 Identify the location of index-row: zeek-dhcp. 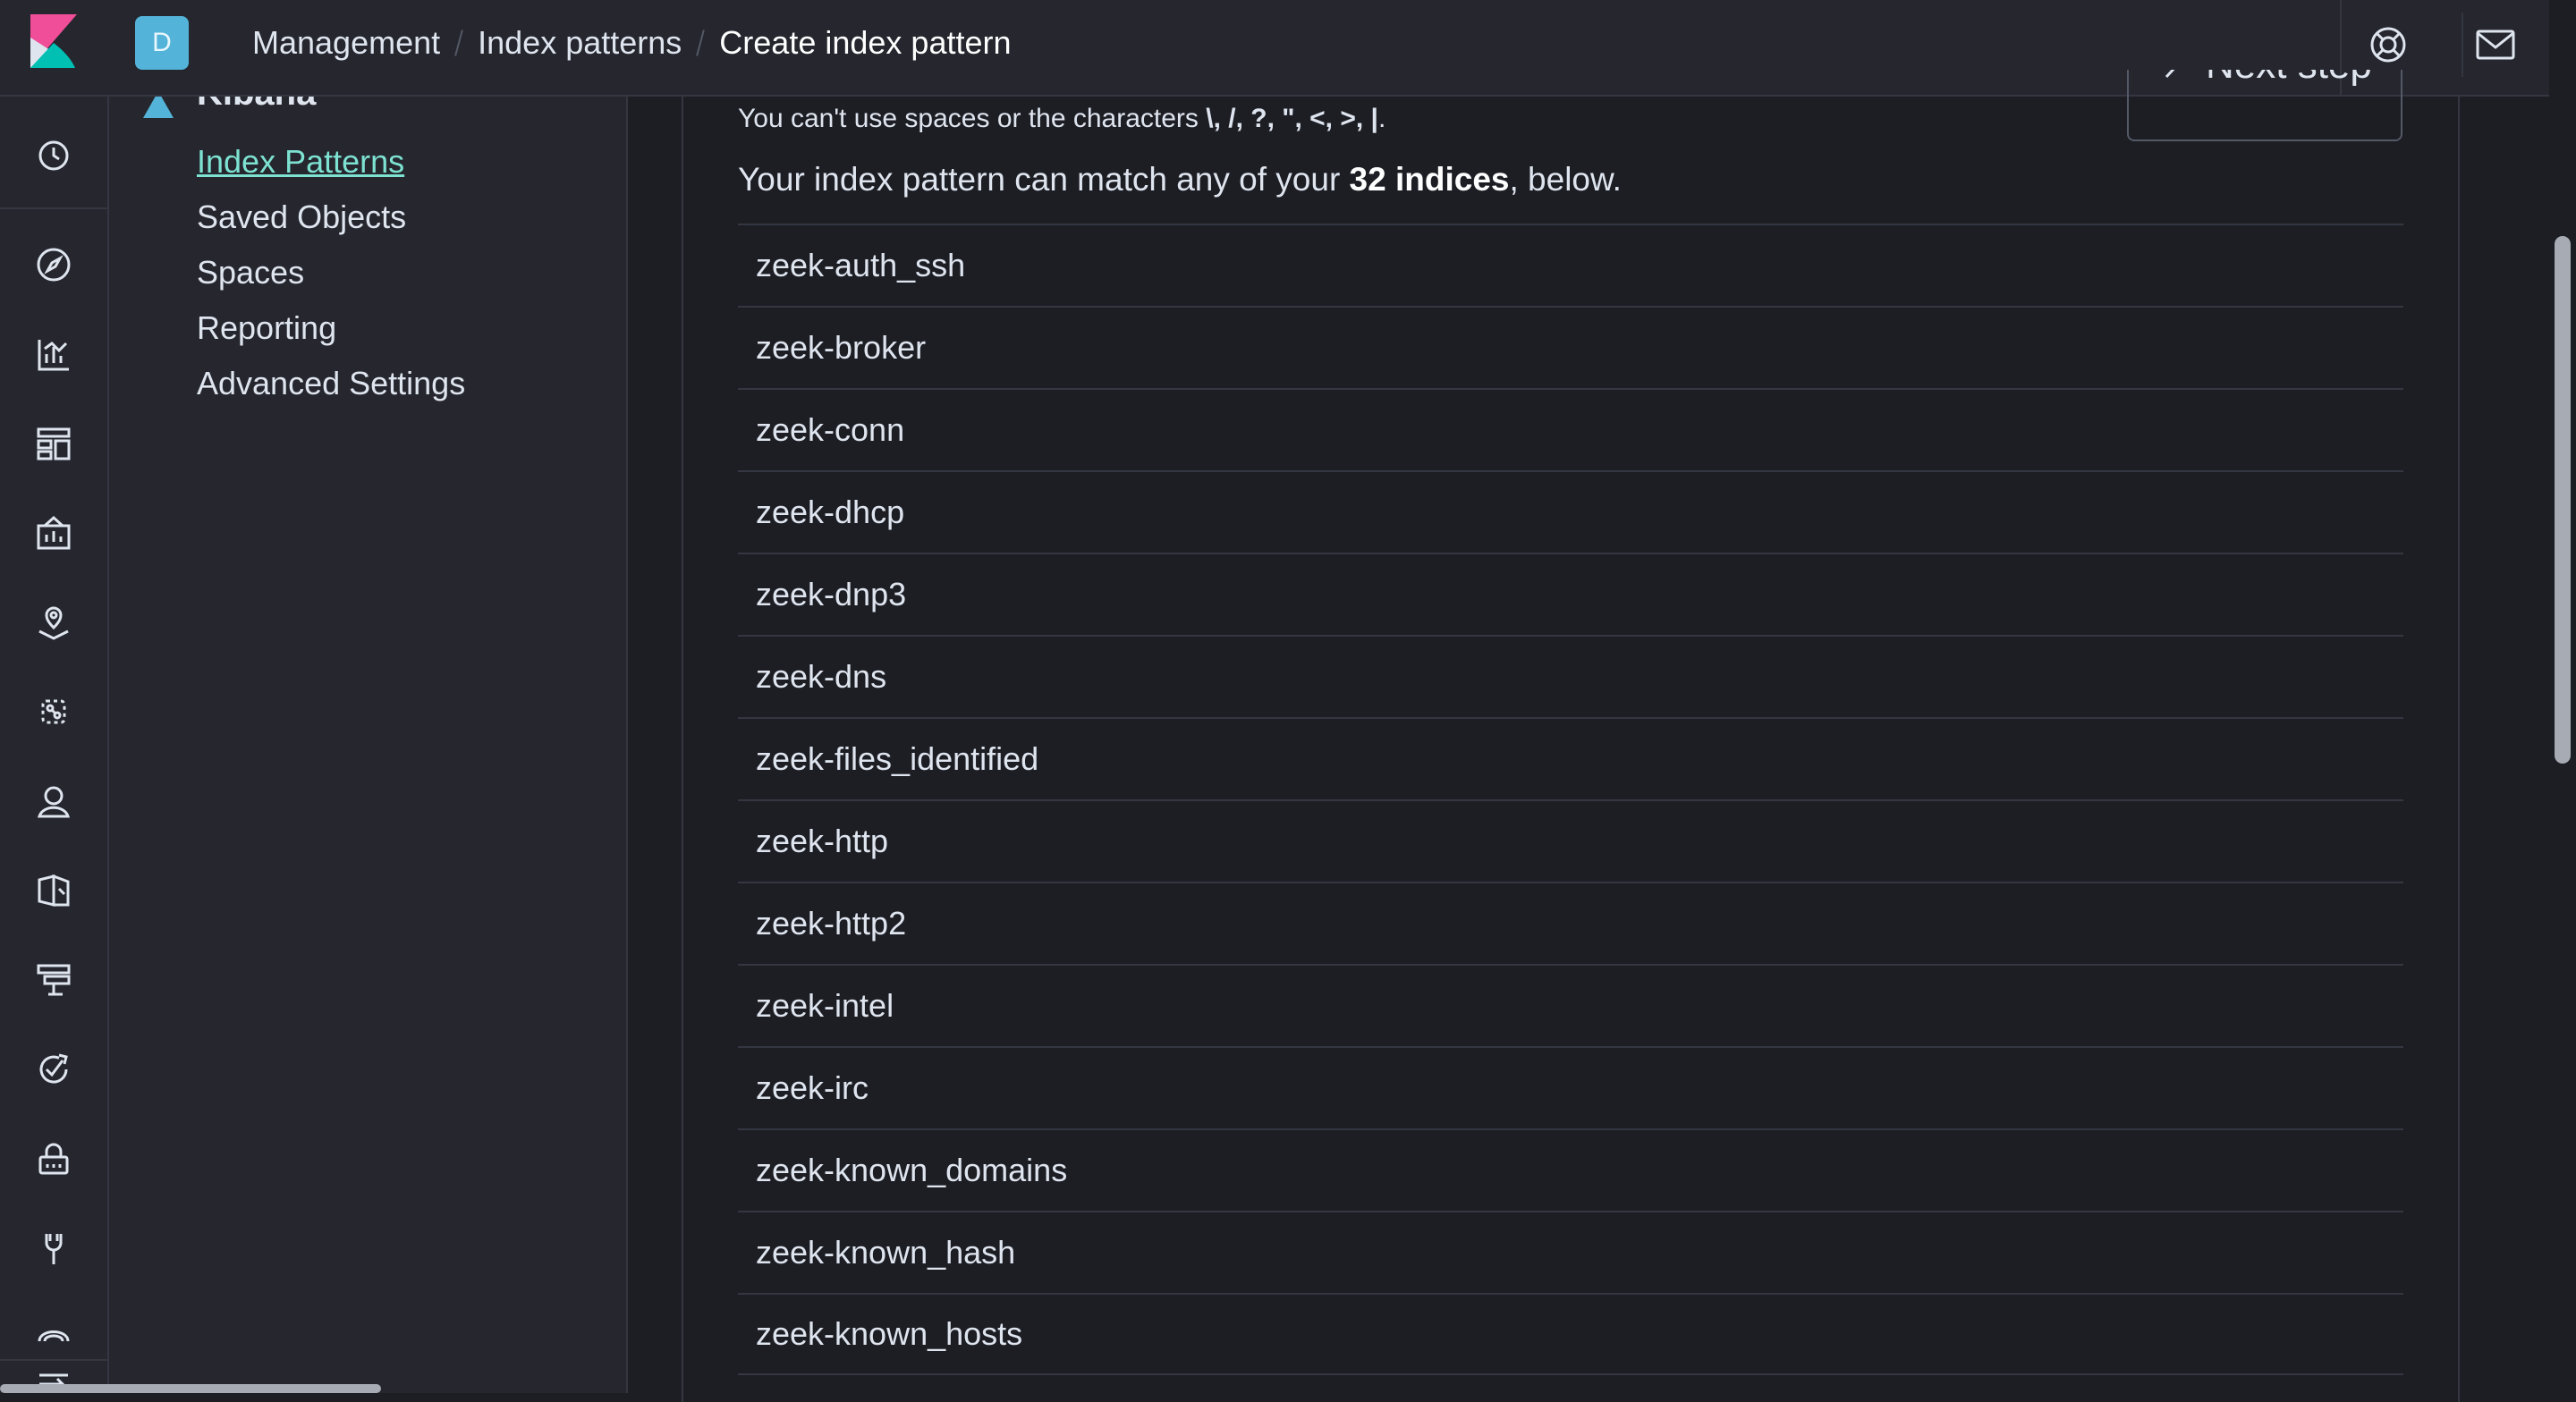
(1570, 511).